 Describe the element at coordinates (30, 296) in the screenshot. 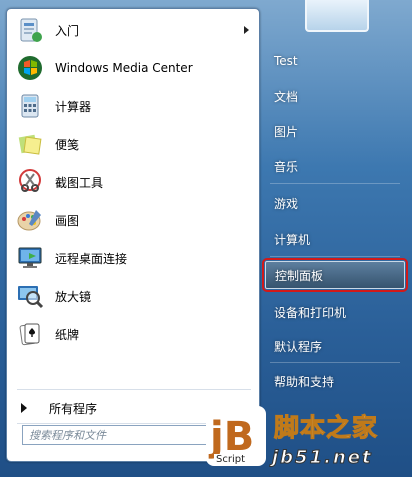

I see `magnifier-icon` at that location.